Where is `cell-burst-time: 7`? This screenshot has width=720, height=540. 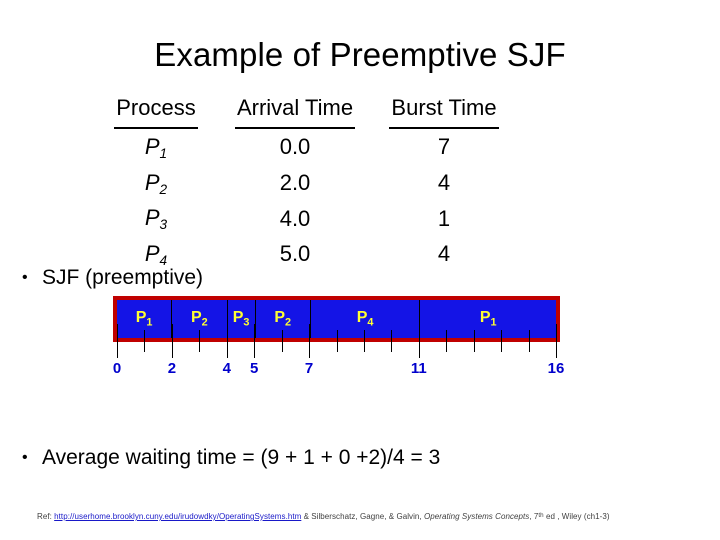
cell-burst-time: 7 is located at coordinates (444, 146).